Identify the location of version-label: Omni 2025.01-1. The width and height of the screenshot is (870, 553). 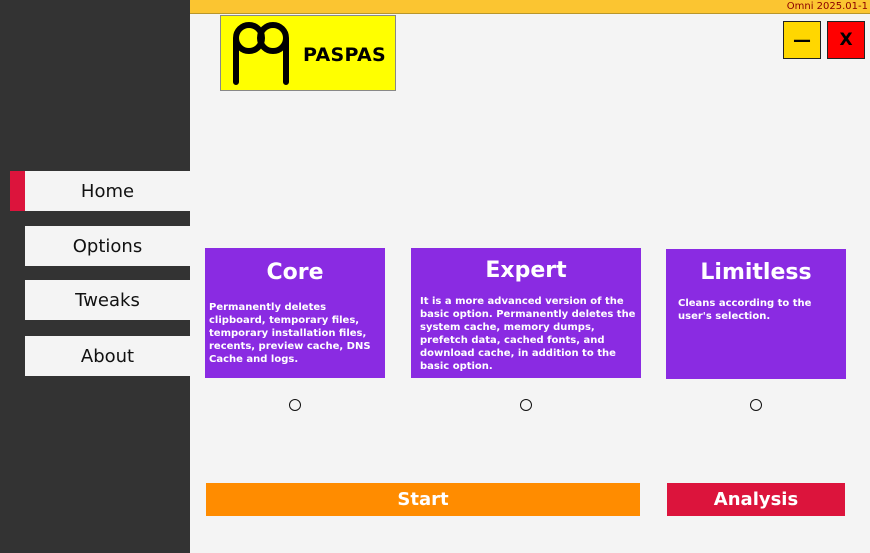
(827, 6).